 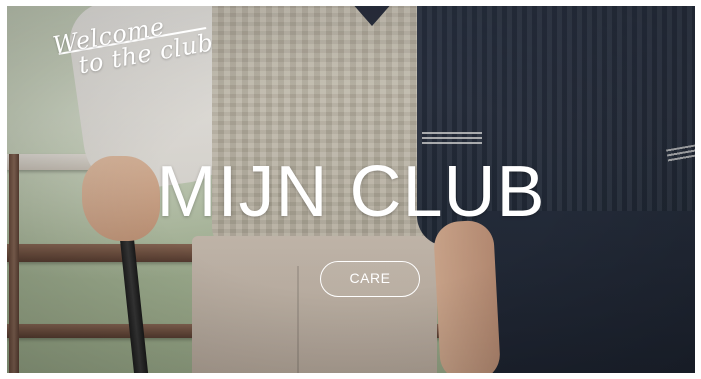 I want to click on figure-left-pants-seam, so click(x=298, y=319).